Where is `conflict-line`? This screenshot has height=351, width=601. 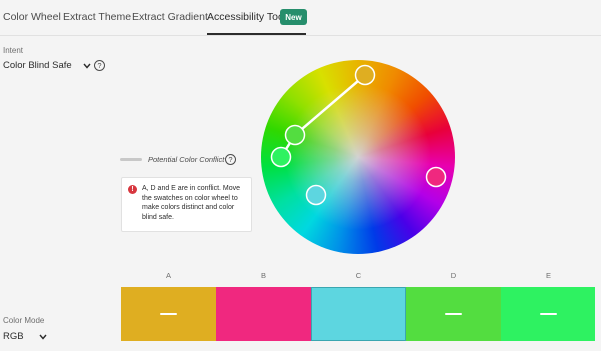
conflict-line is located at coordinates (330, 105).